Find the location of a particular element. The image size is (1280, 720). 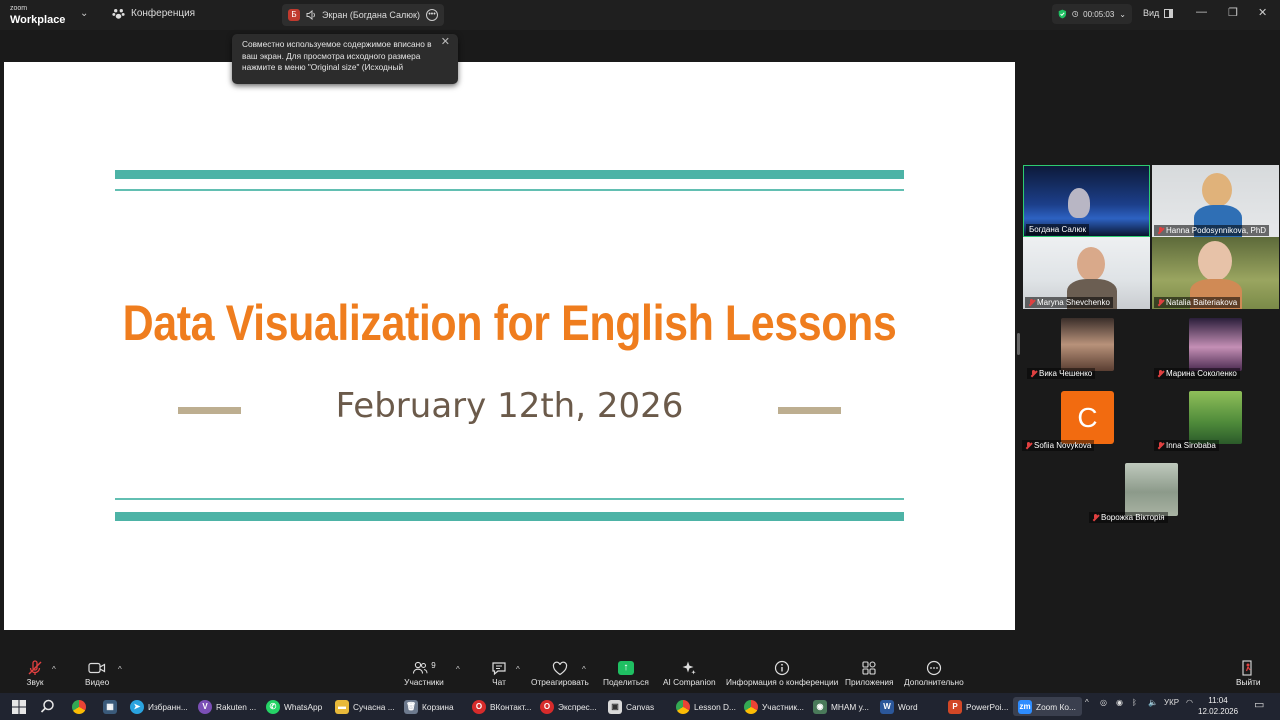

meeting-info-button: Информация о конференции is located at coordinates (782, 673).